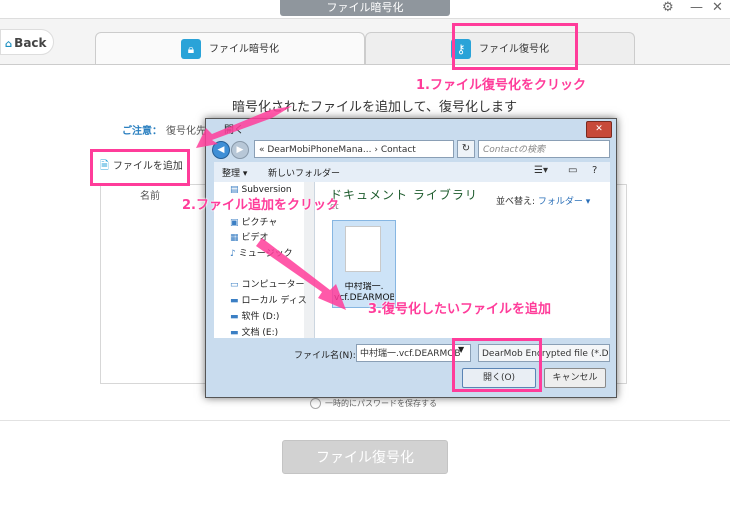 The height and width of the screenshot is (510, 730). Describe the element at coordinates (497, 365) in the screenshot. I see `highlight-open-button` at that location.